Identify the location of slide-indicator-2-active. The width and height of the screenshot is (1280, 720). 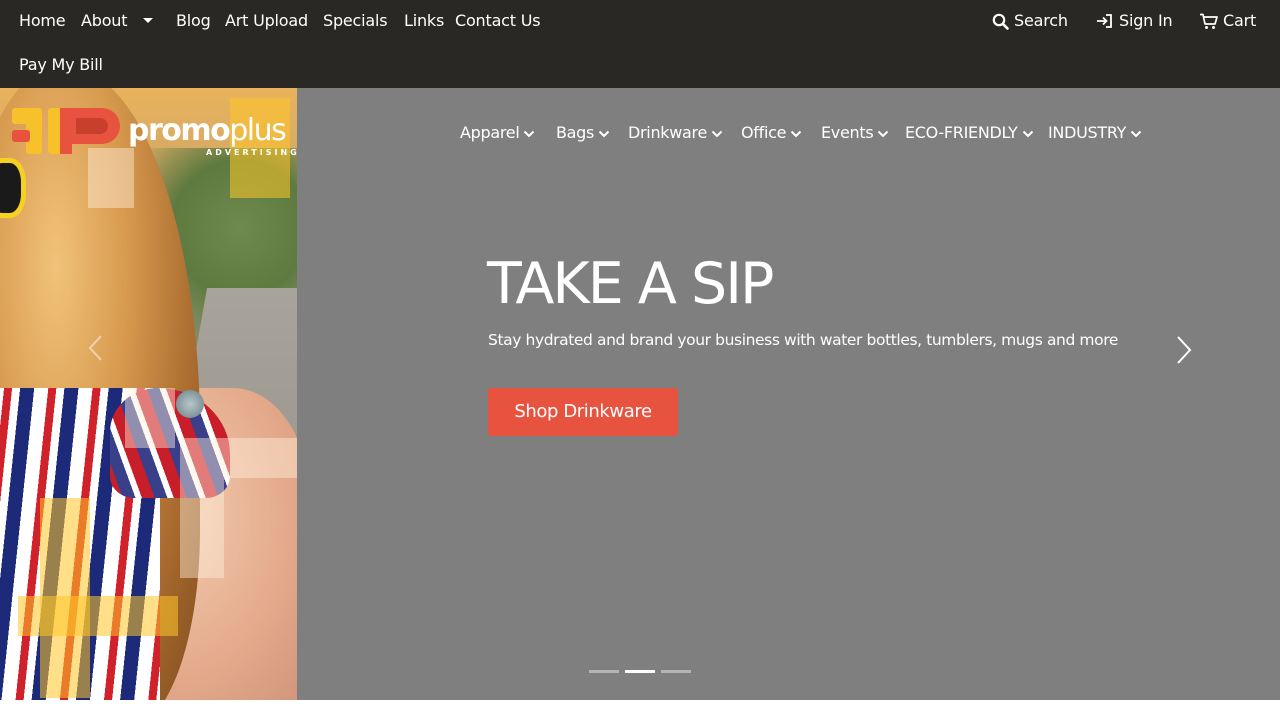
(640, 671).